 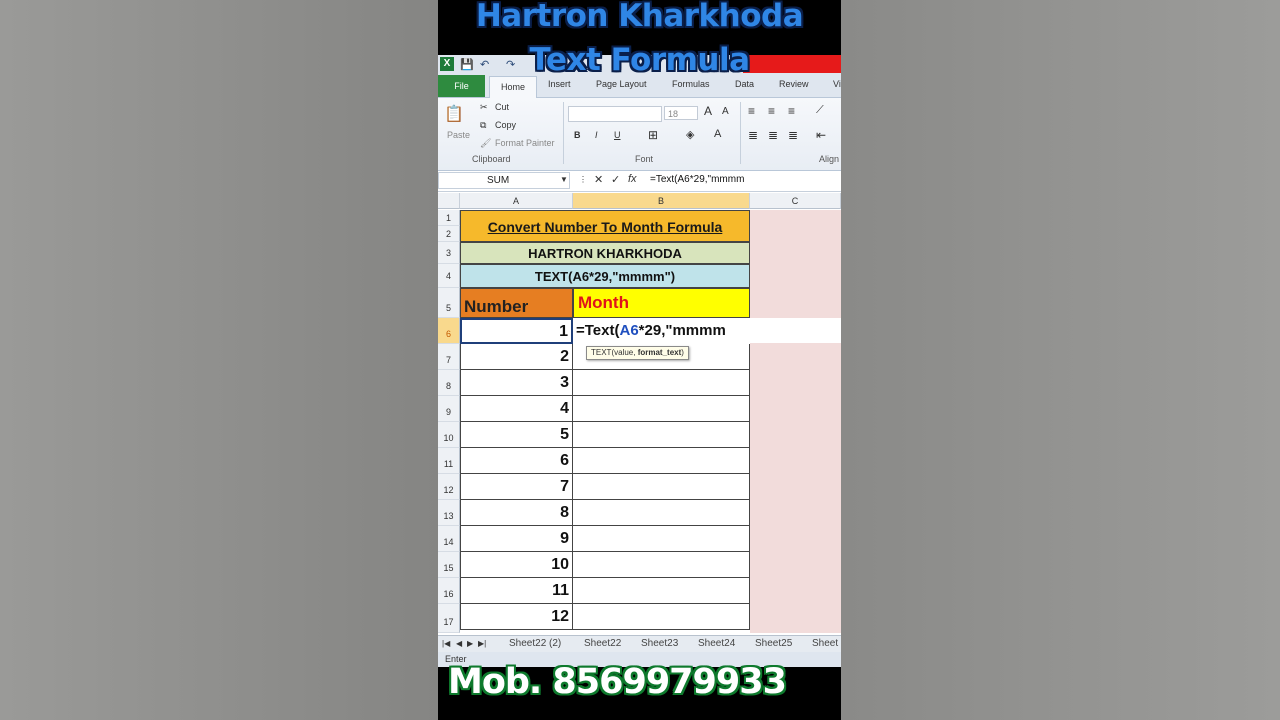 What do you see at coordinates (516, 331) in the screenshot?
I see `number-cell: 1` at bounding box center [516, 331].